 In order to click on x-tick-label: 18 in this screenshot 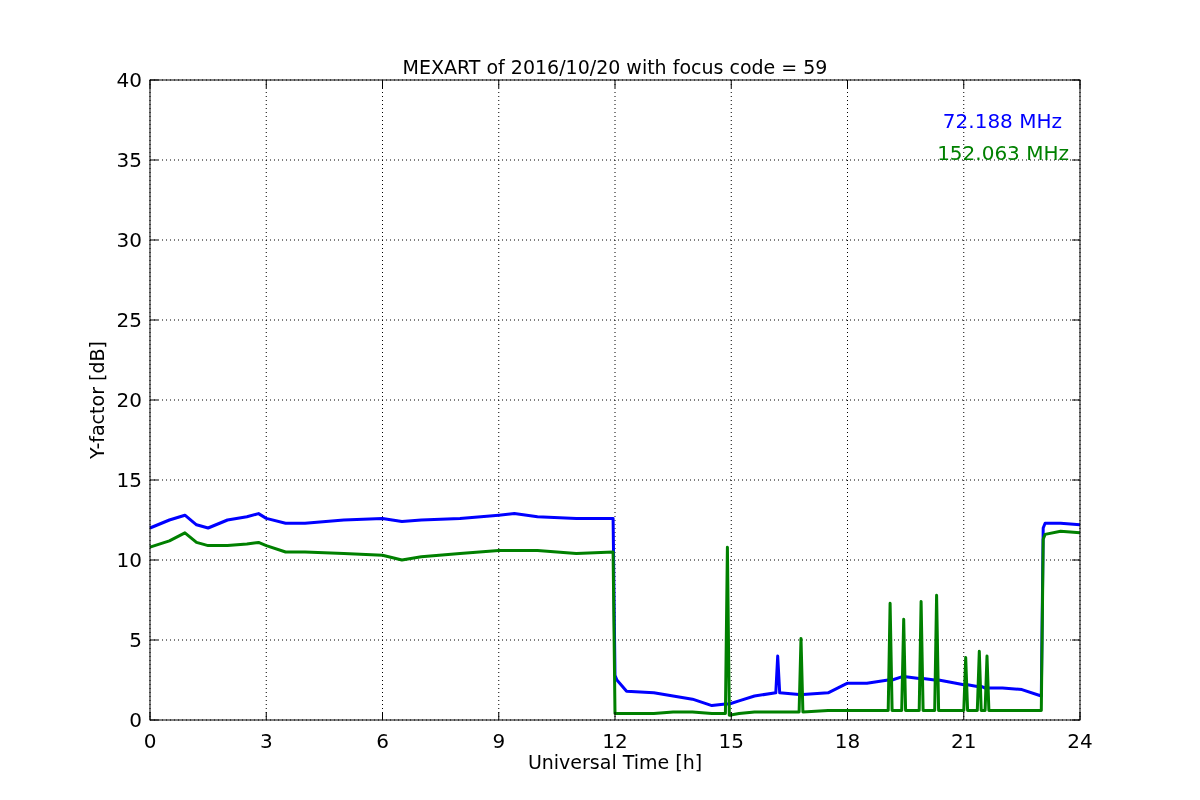, I will do `click(847, 741)`.